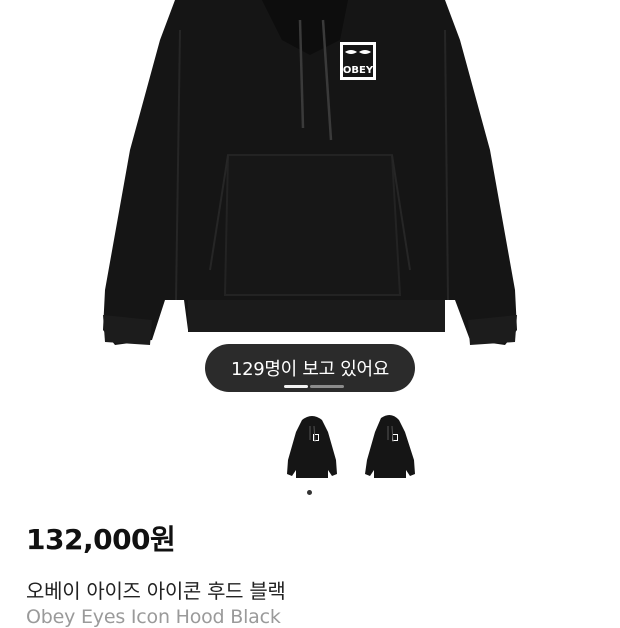 This screenshot has width=620, height=628. Describe the element at coordinates (153, 617) in the screenshot. I see `product-name-english: Obey Eyes Icon Hood Black` at that location.